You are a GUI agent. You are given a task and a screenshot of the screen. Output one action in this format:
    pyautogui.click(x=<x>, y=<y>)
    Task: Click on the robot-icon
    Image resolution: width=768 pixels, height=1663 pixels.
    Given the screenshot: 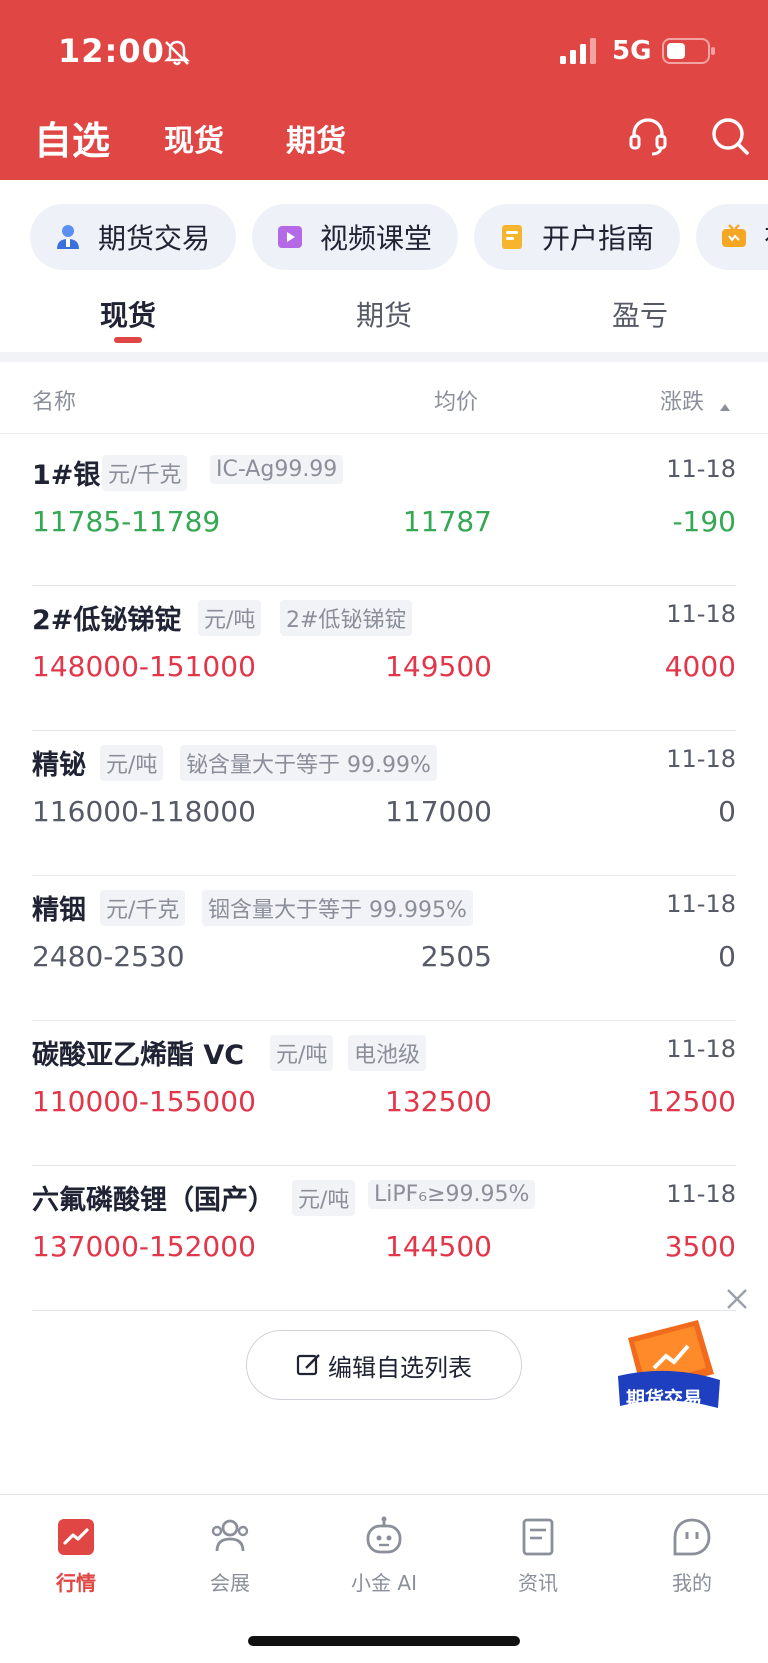 What is the action you would take?
    pyautogui.click(x=384, y=1535)
    